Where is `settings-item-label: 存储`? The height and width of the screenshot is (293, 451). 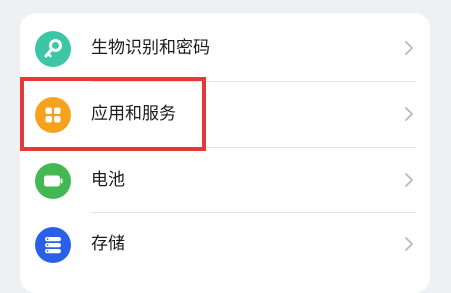
settings-item-label: 存储 is located at coordinates (108, 244).